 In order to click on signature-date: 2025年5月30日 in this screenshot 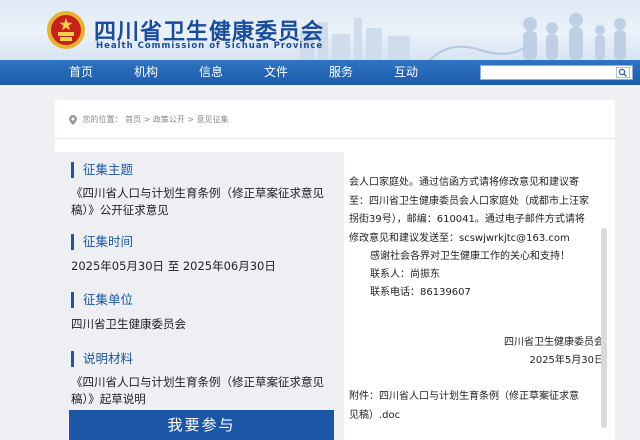, I will do `click(566, 360)`.